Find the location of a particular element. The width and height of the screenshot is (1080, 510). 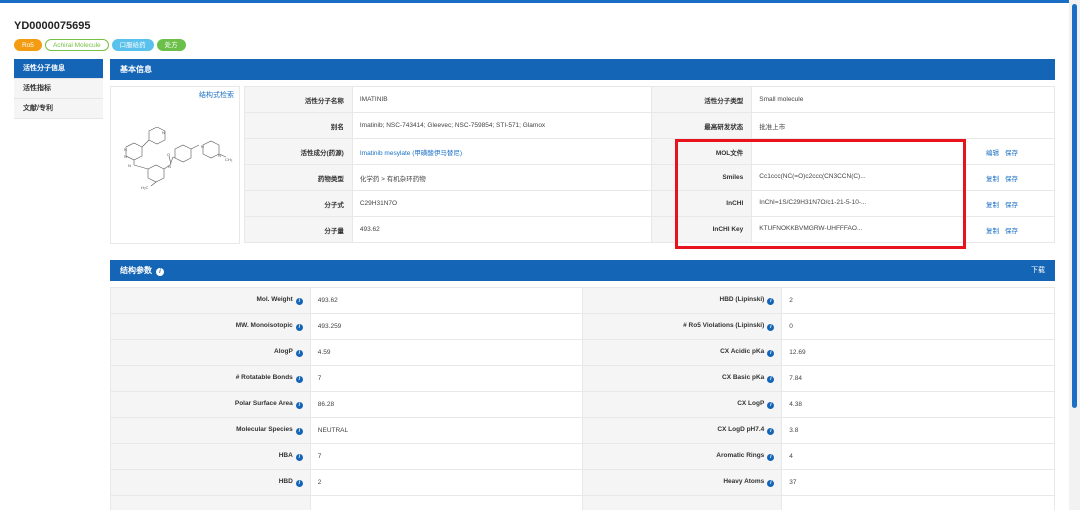

edit-button: 编辑 is located at coordinates (992, 153).